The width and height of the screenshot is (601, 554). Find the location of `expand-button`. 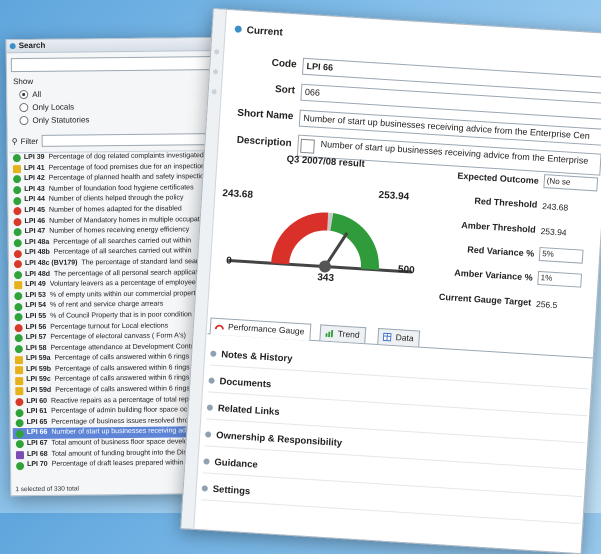

expand-button is located at coordinates (307, 146).